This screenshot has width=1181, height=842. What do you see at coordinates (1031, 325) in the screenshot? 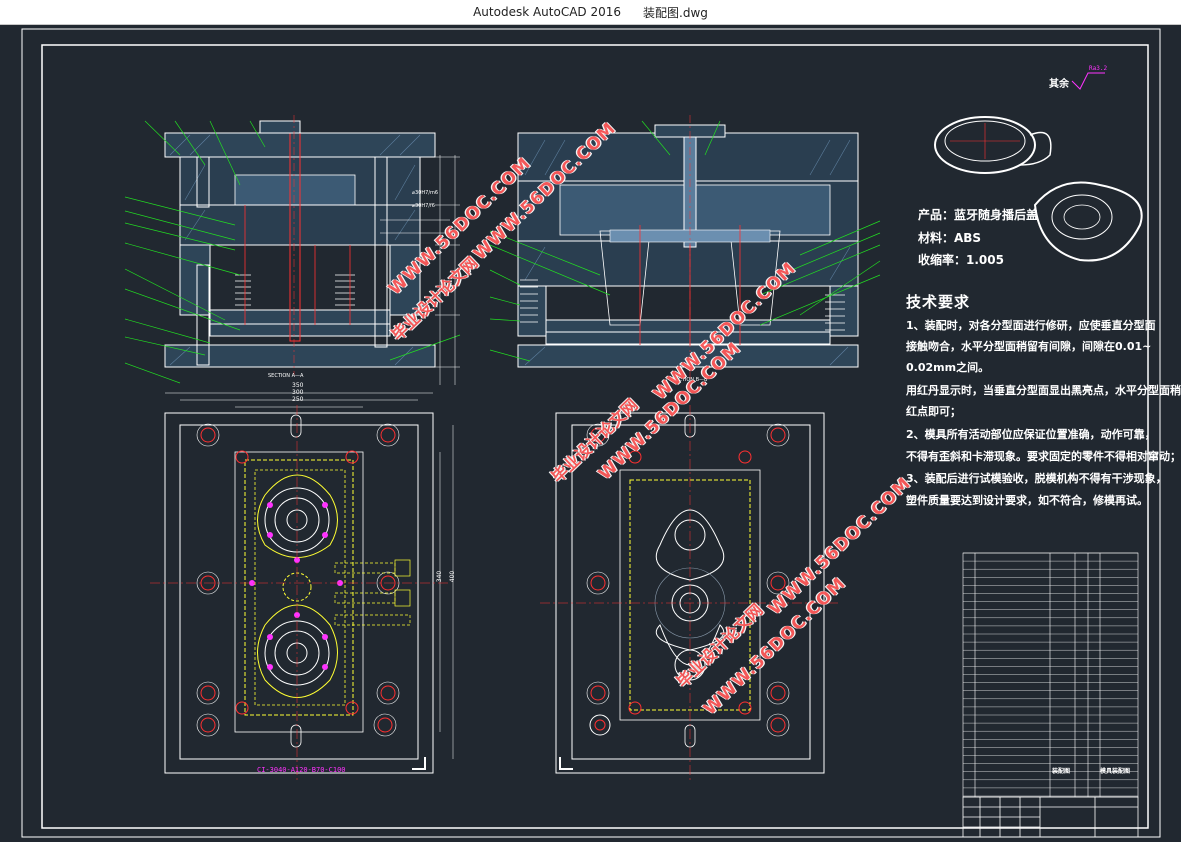
I see `tech-line: 1、装配时，对各分型面进行修研，应使垂直分型面` at bounding box center [1031, 325].